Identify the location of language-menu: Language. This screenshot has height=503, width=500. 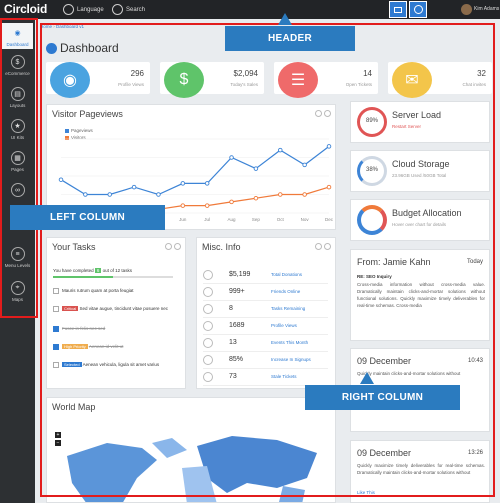
(83, 9).